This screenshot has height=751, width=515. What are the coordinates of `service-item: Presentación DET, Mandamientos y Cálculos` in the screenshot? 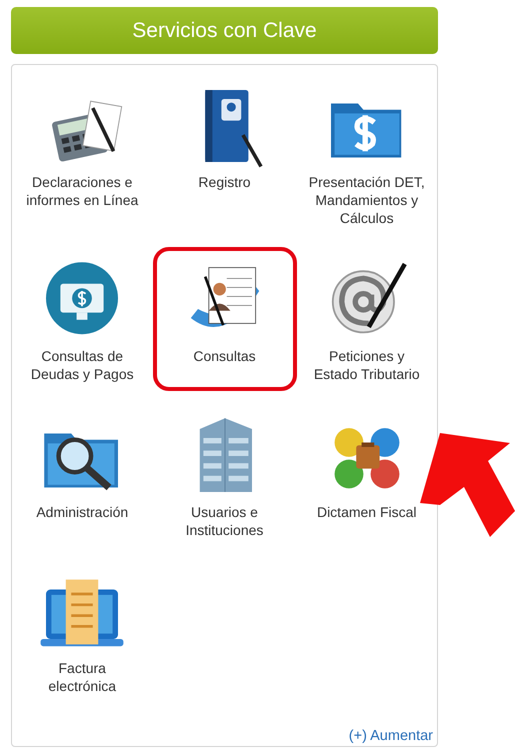 It's located at (366, 154).